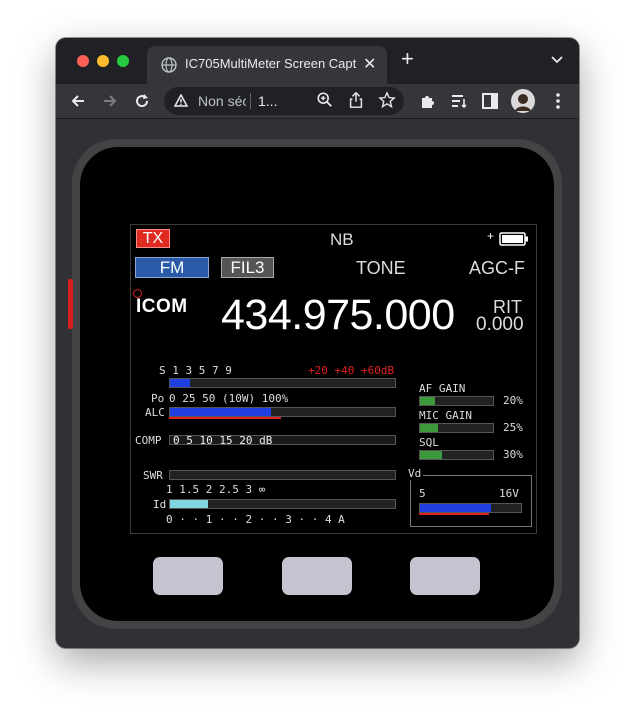 This screenshot has width=635, height=721. What do you see at coordinates (523, 101) in the screenshot?
I see `profile-avatar-icon` at bounding box center [523, 101].